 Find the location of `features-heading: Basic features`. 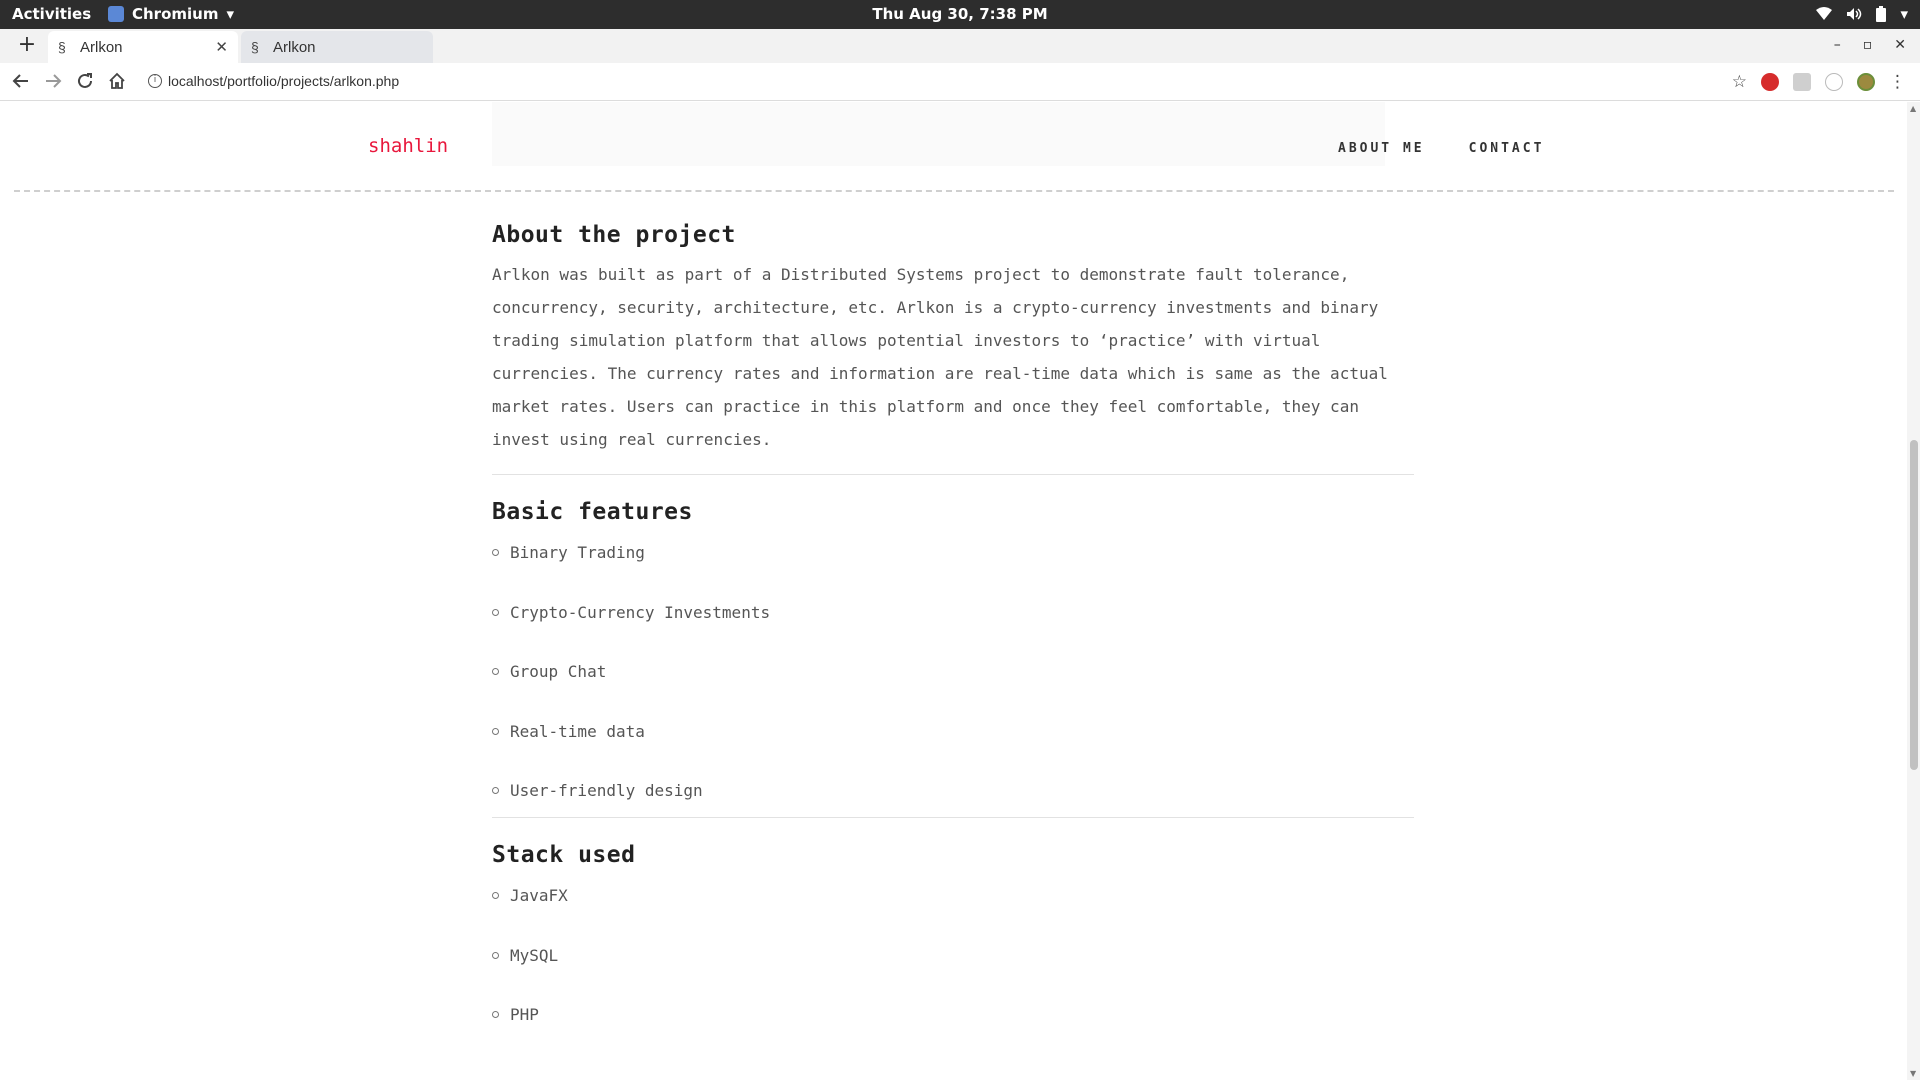

features-heading: Basic features is located at coordinates (592, 512).